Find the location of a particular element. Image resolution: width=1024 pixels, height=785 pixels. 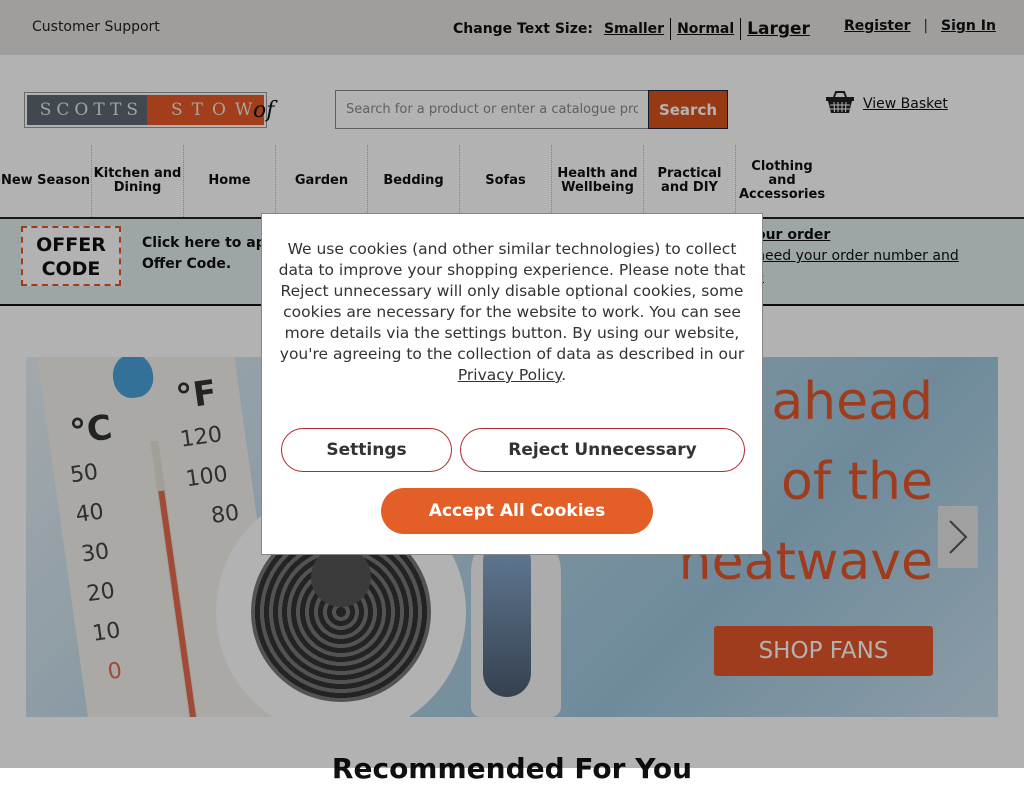

accept-all-cookies-button: Accept All Cookies is located at coordinates (517, 511).